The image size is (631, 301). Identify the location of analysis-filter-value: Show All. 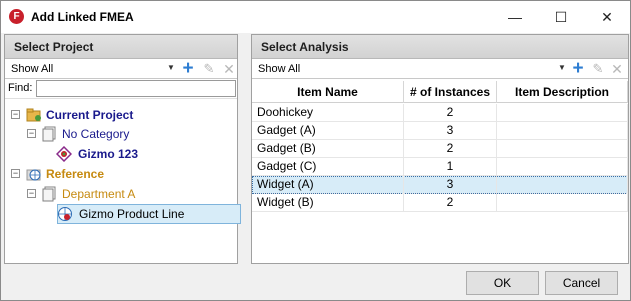
(279, 69).